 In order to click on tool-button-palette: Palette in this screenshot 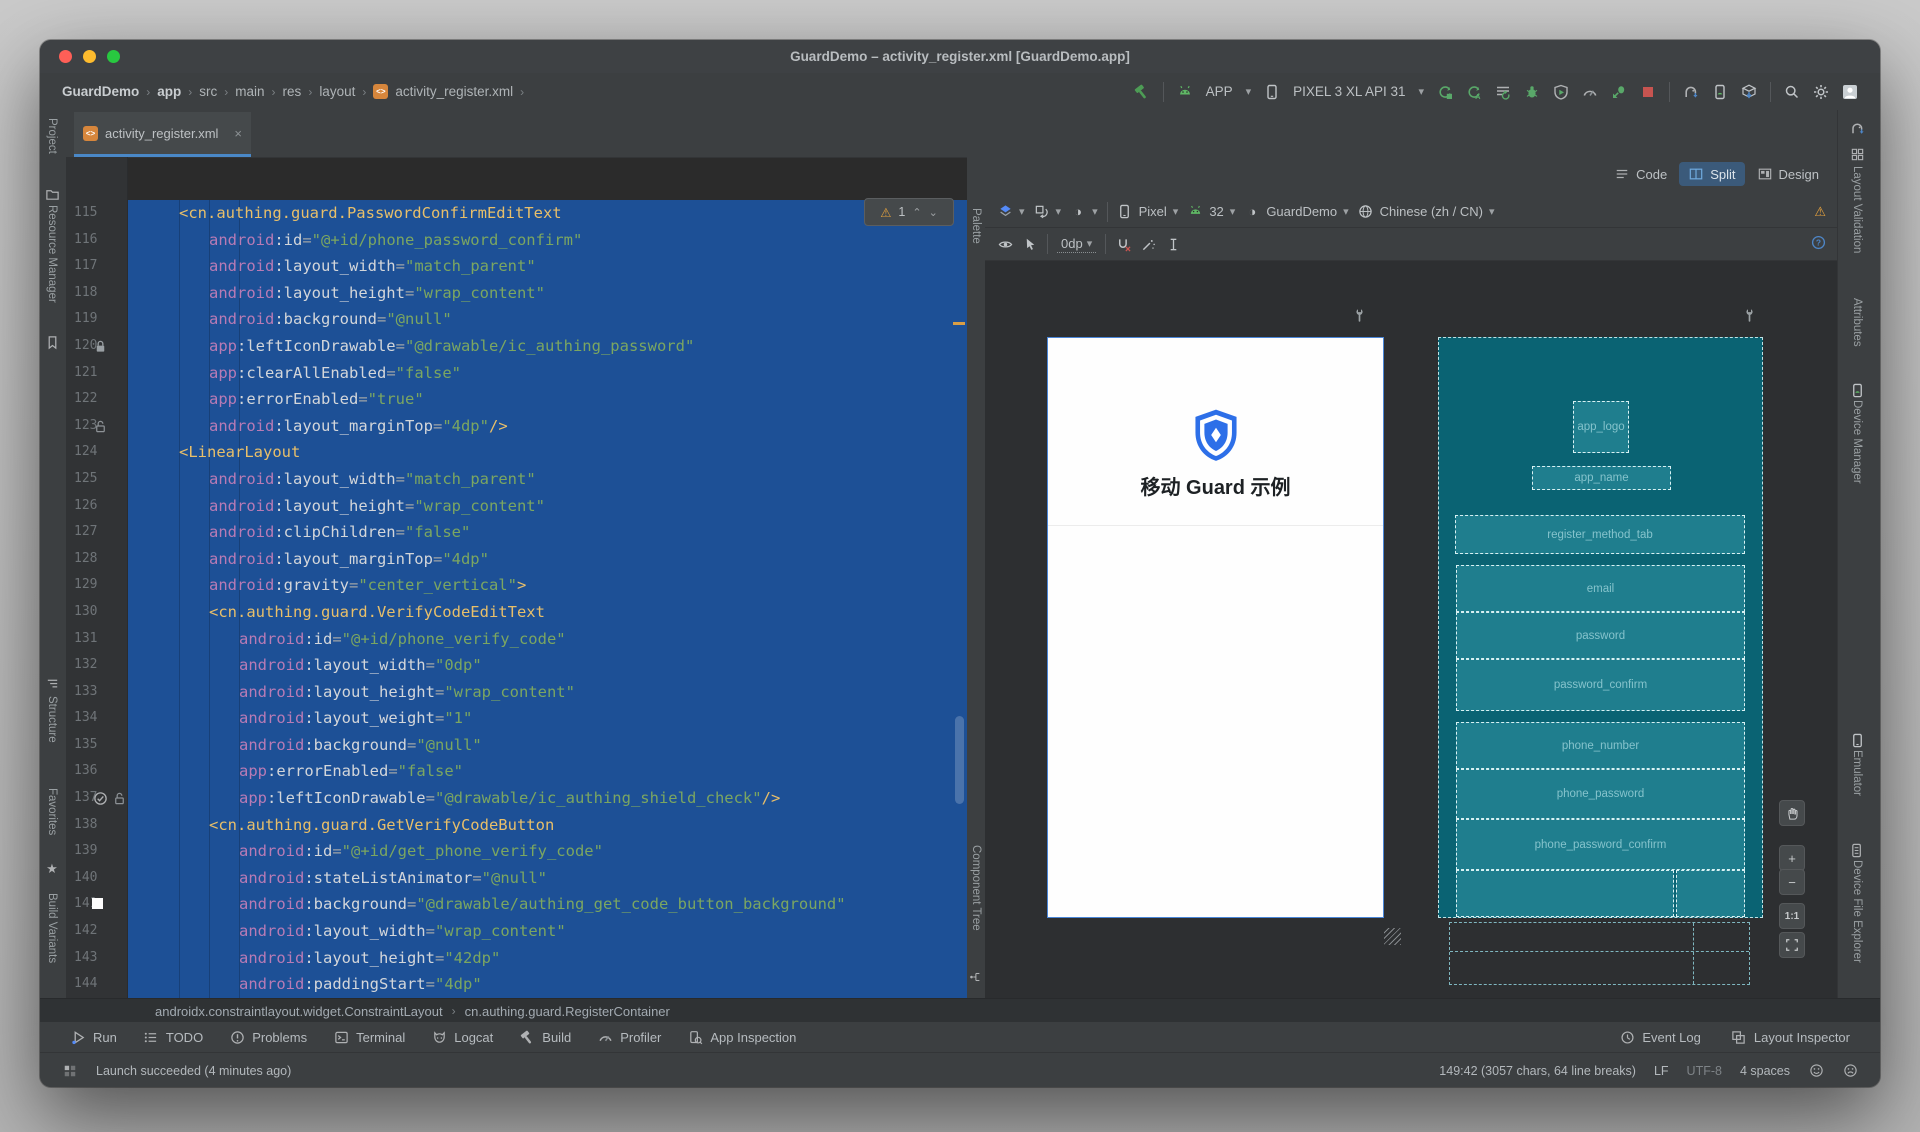, I will do `click(976, 226)`.